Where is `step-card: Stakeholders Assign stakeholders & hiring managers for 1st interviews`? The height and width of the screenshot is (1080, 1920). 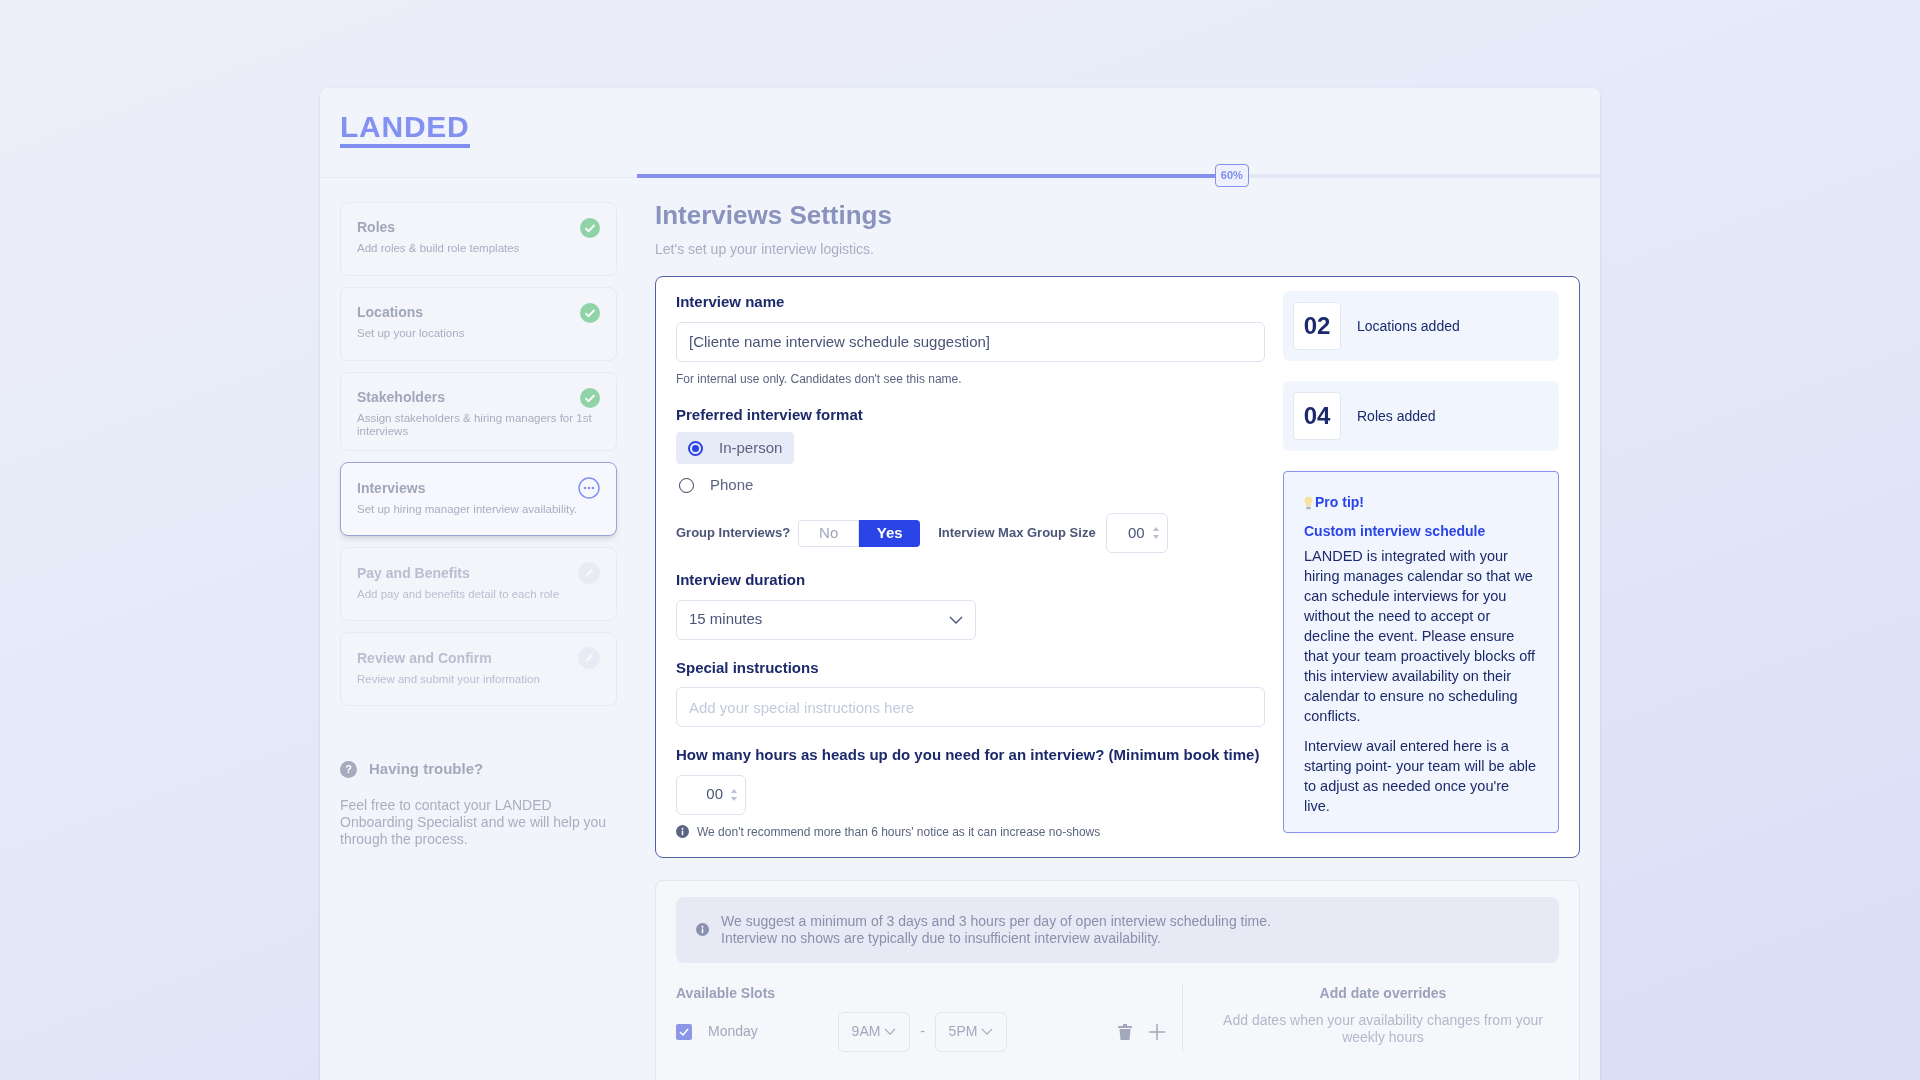 step-card: Stakeholders Assign stakeholders & hiring managers for 1st interviews is located at coordinates (478, 411).